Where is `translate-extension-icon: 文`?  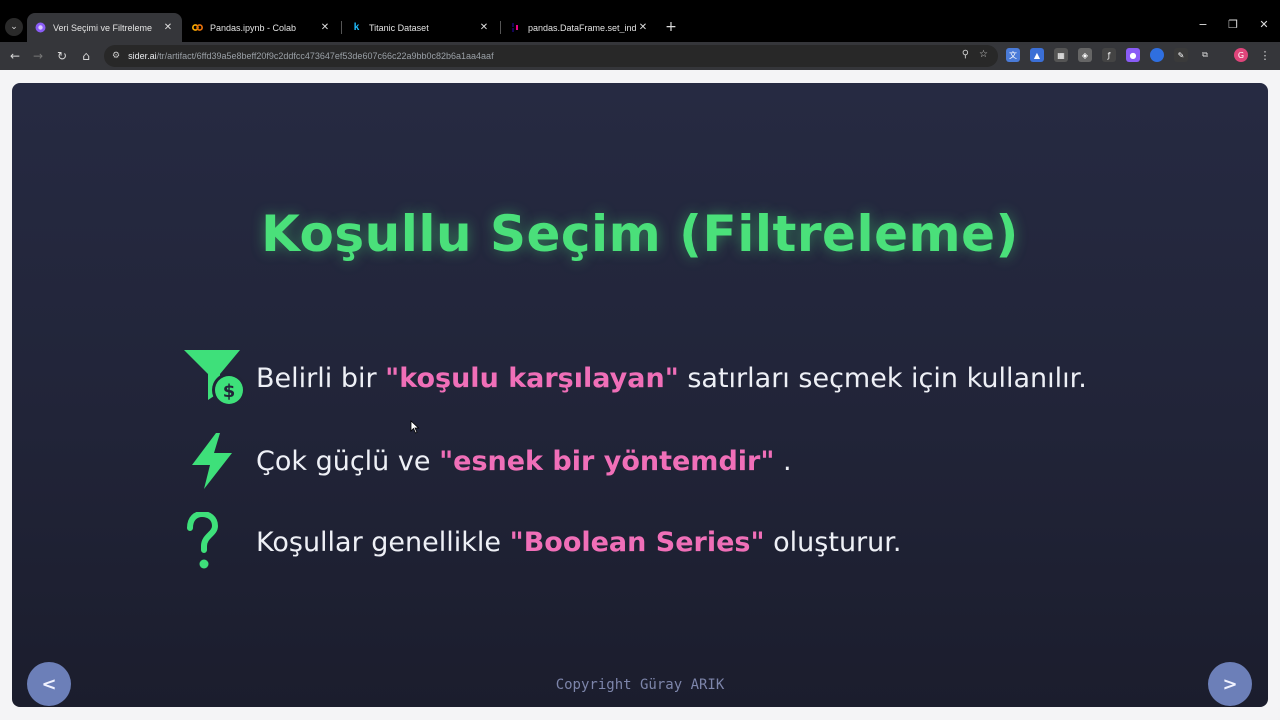 translate-extension-icon: 文 is located at coordinates (1013, 55).